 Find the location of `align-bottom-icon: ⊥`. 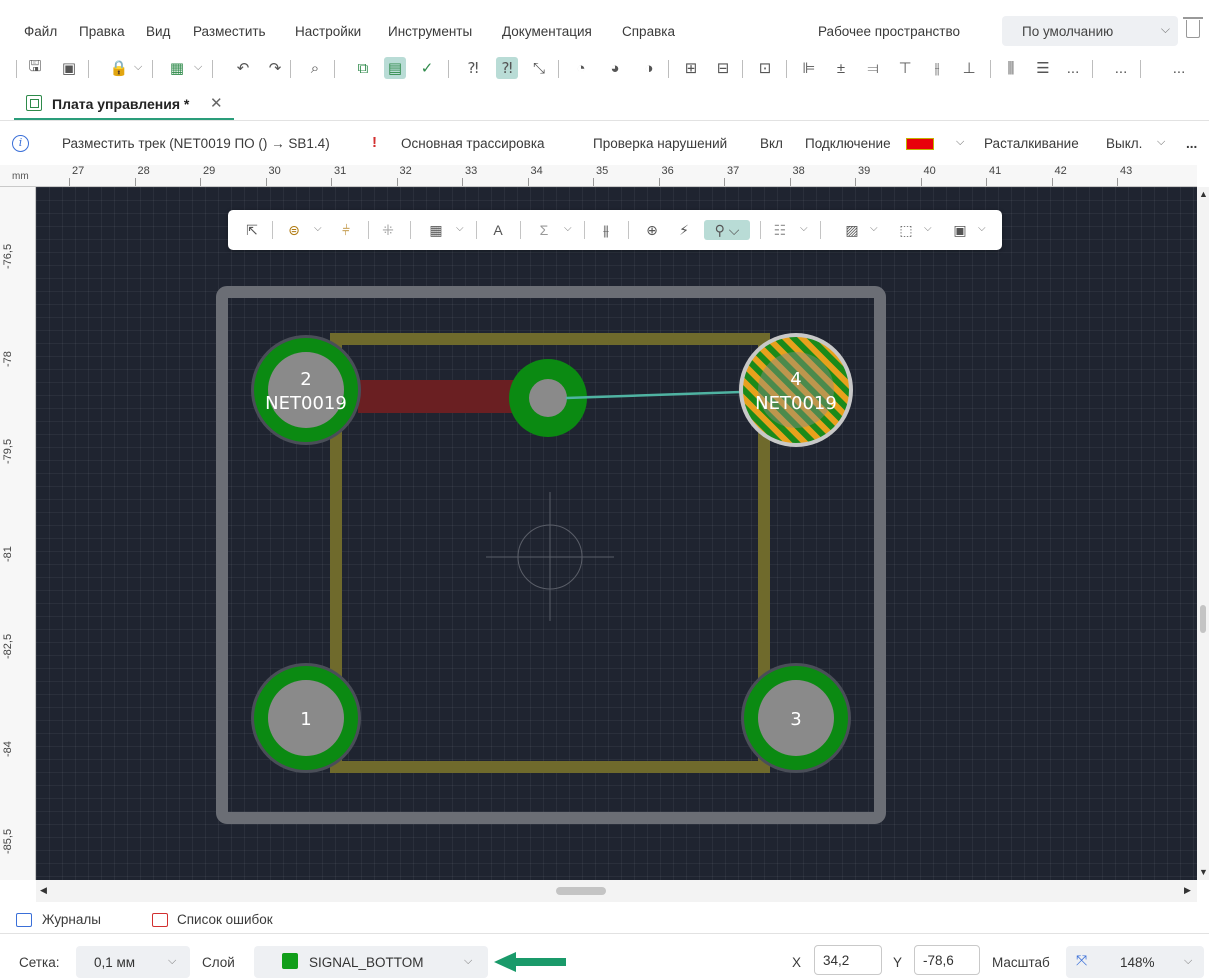

align-bottom-icon: ⊥ is located at coordinates (969, 68).